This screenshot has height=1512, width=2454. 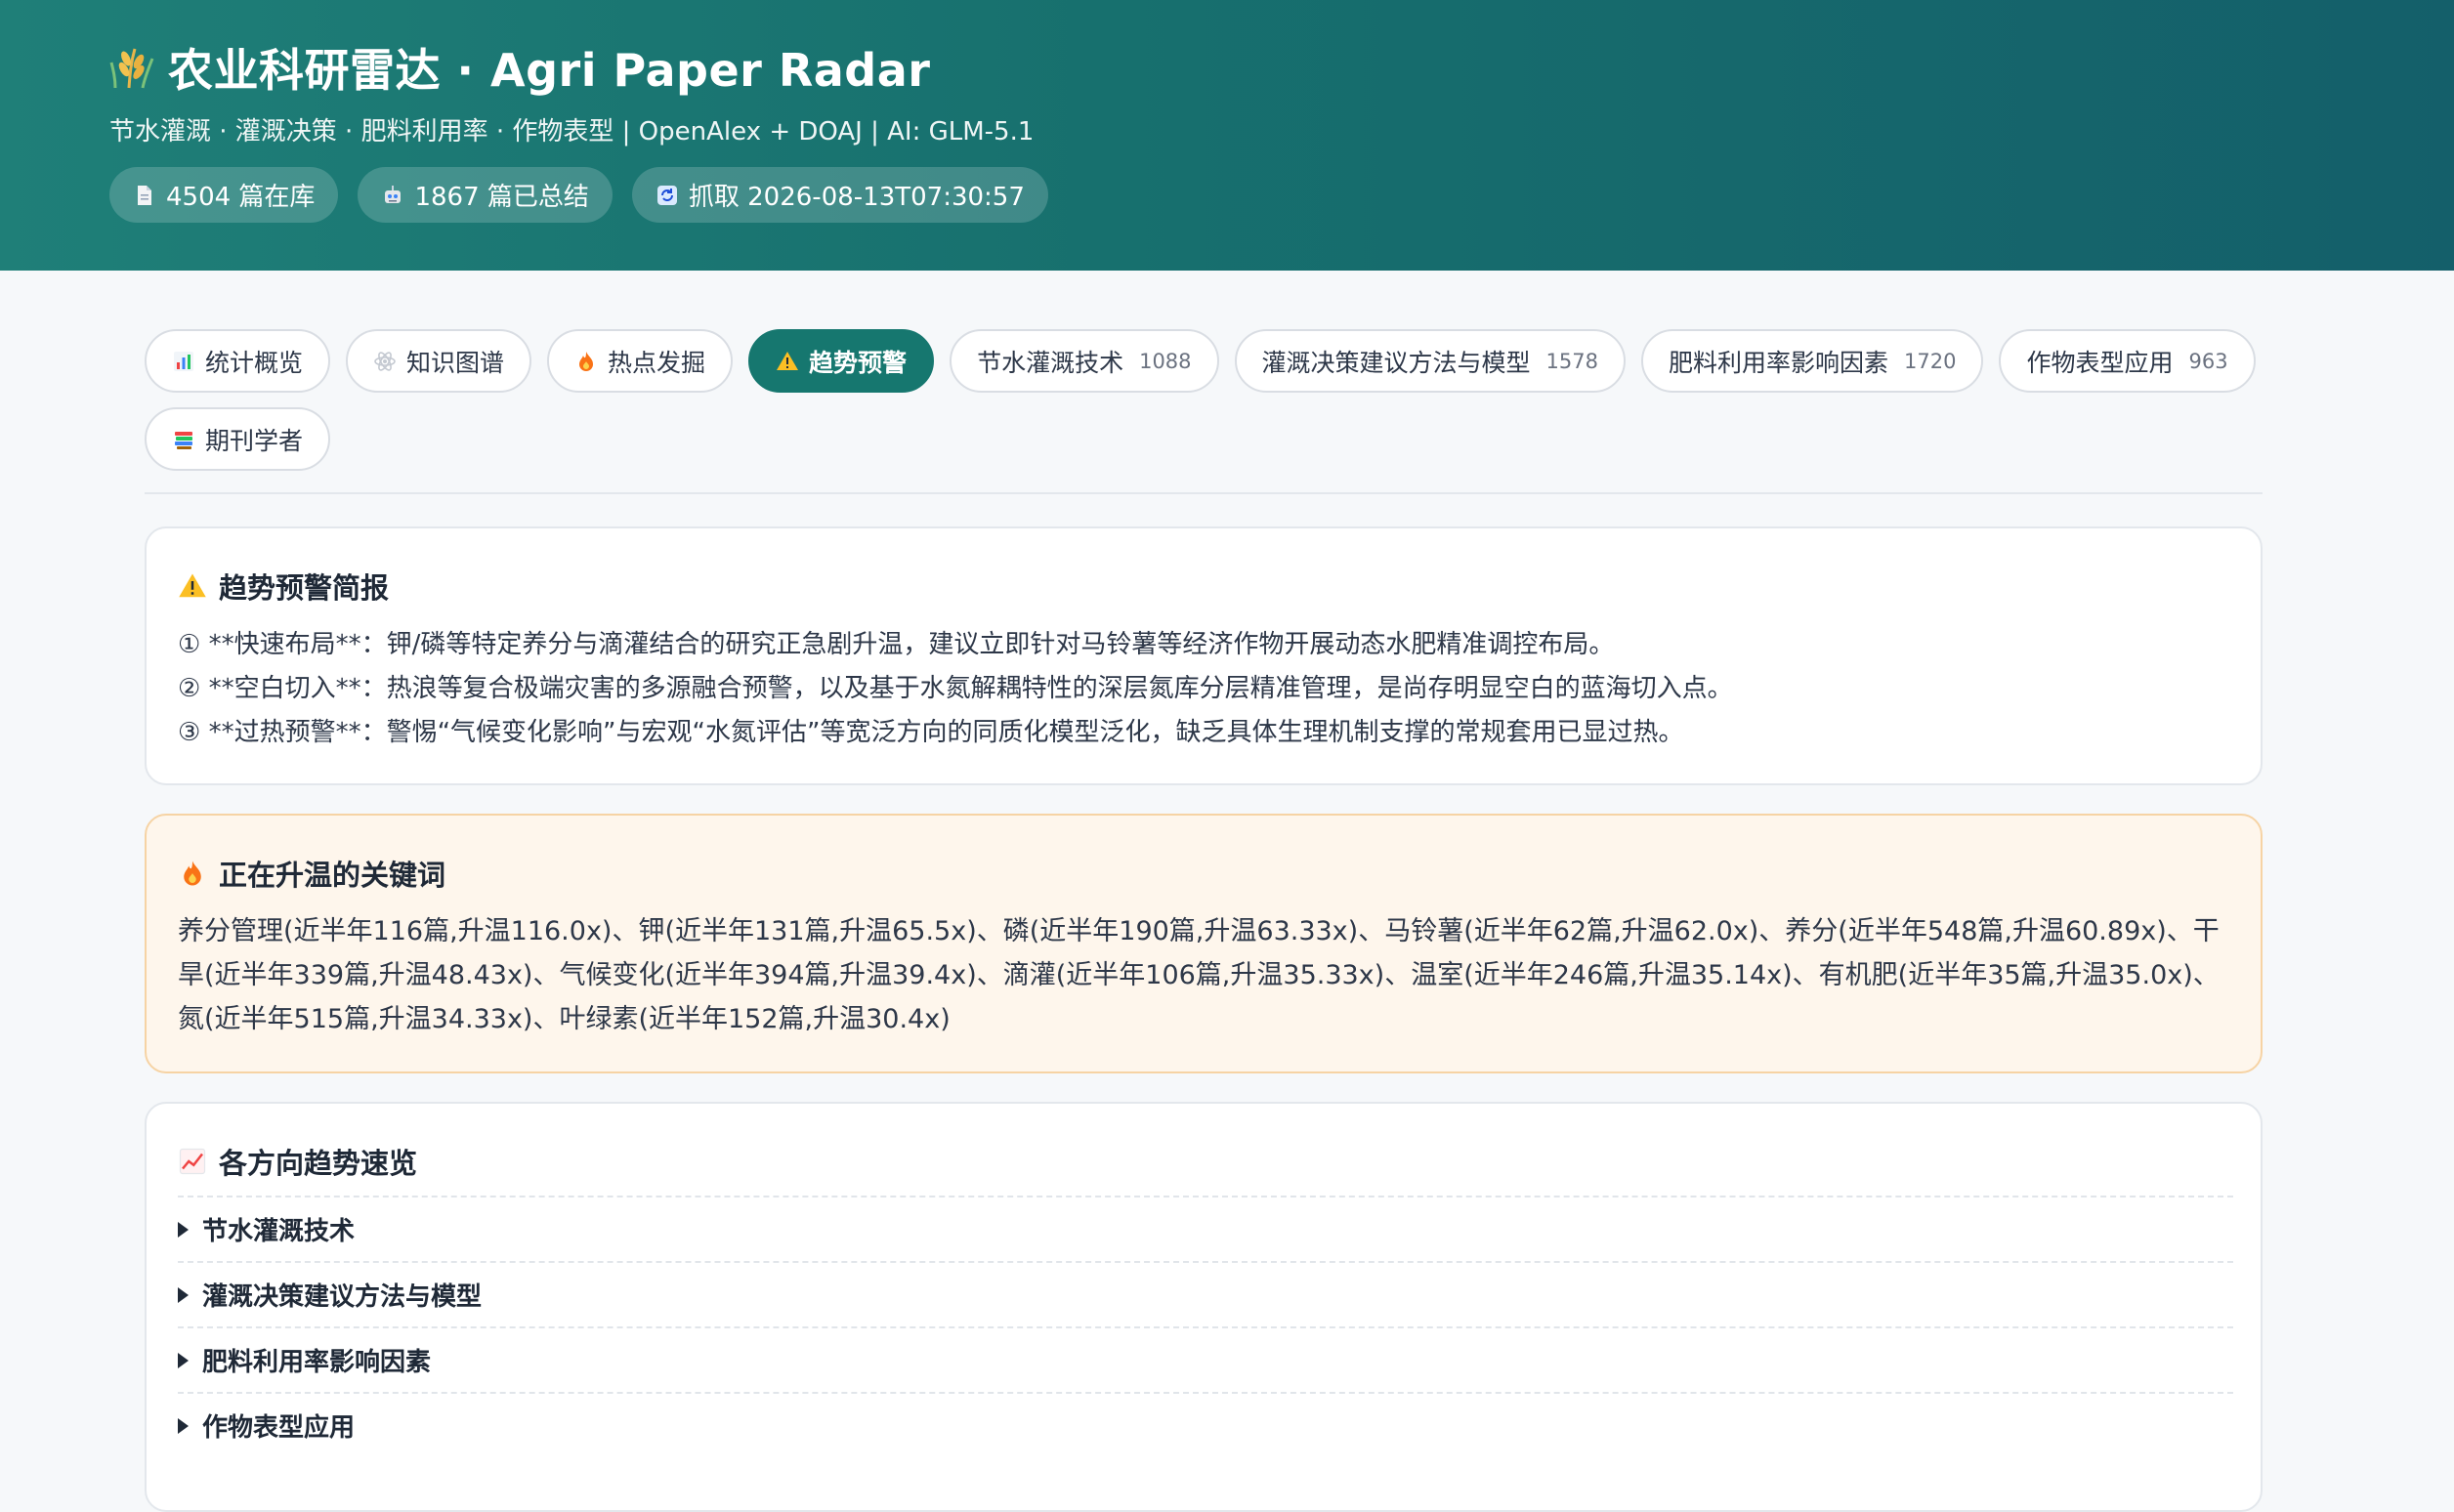 I want to click on tab-stats-overview: 统计概览, so click(x=238, y=361).